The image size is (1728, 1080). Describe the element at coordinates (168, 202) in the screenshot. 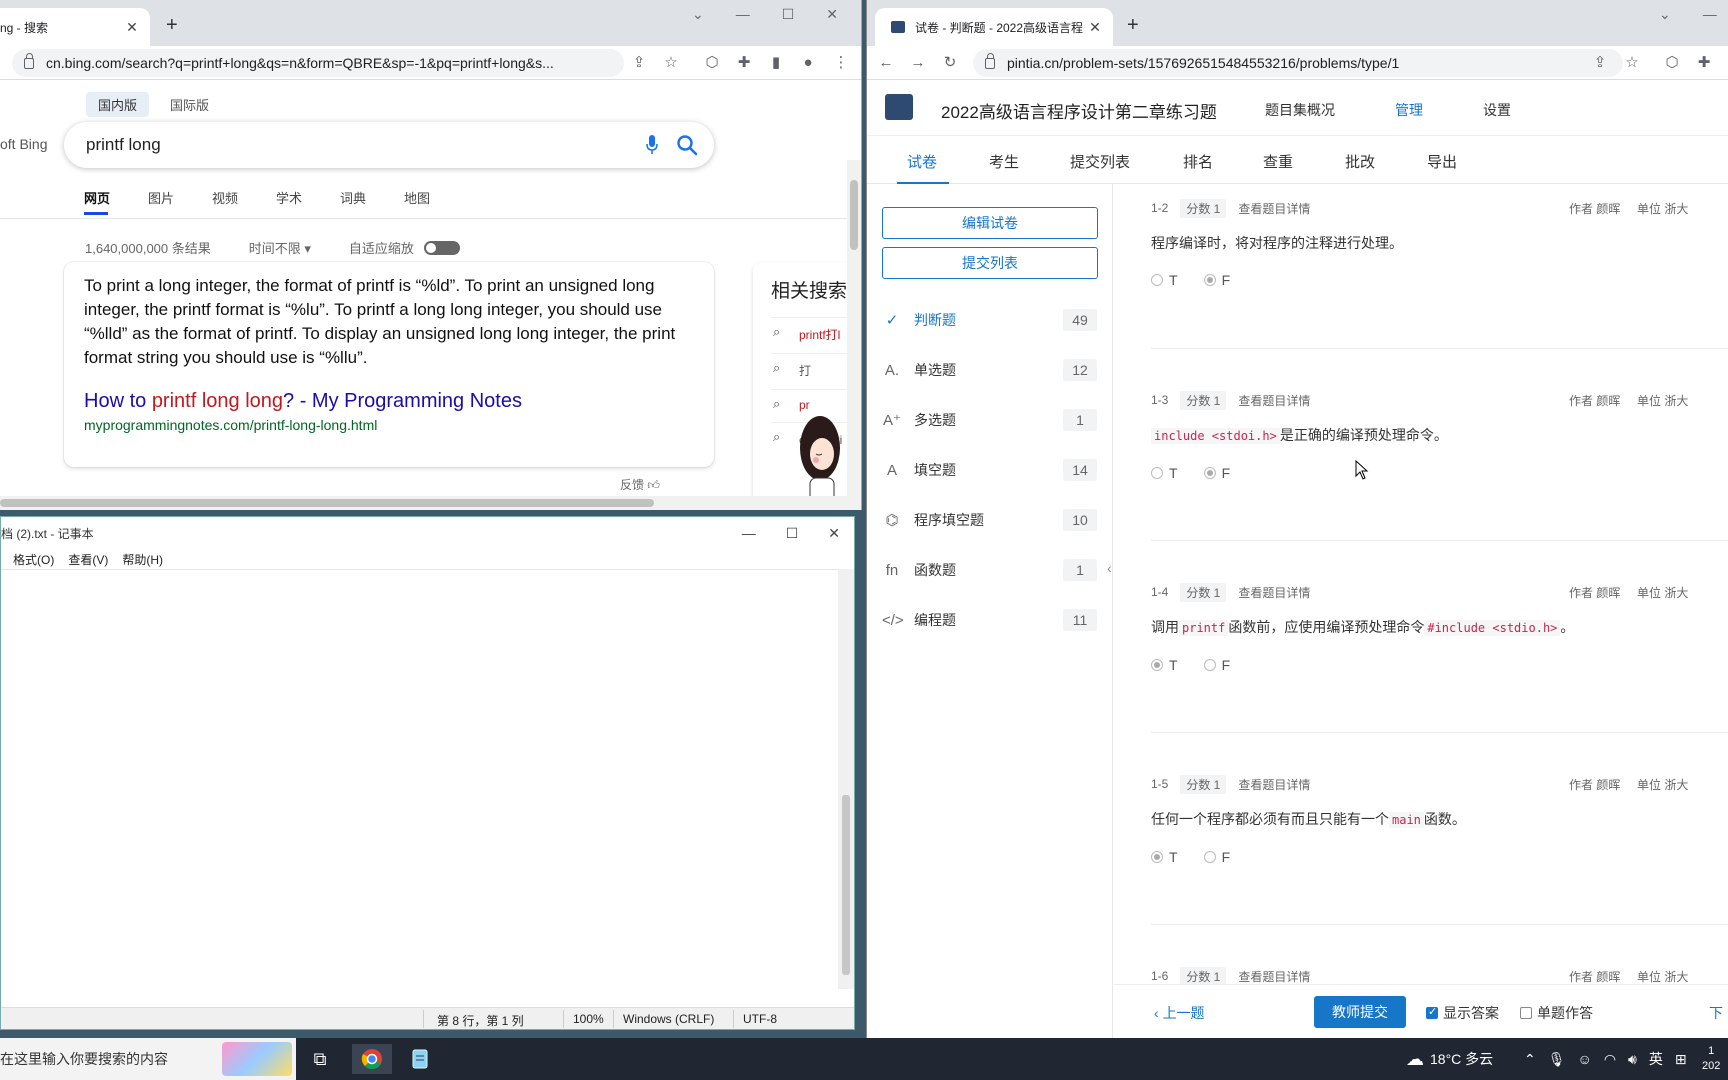

I see `scope-tab-images: 图片` at that location.